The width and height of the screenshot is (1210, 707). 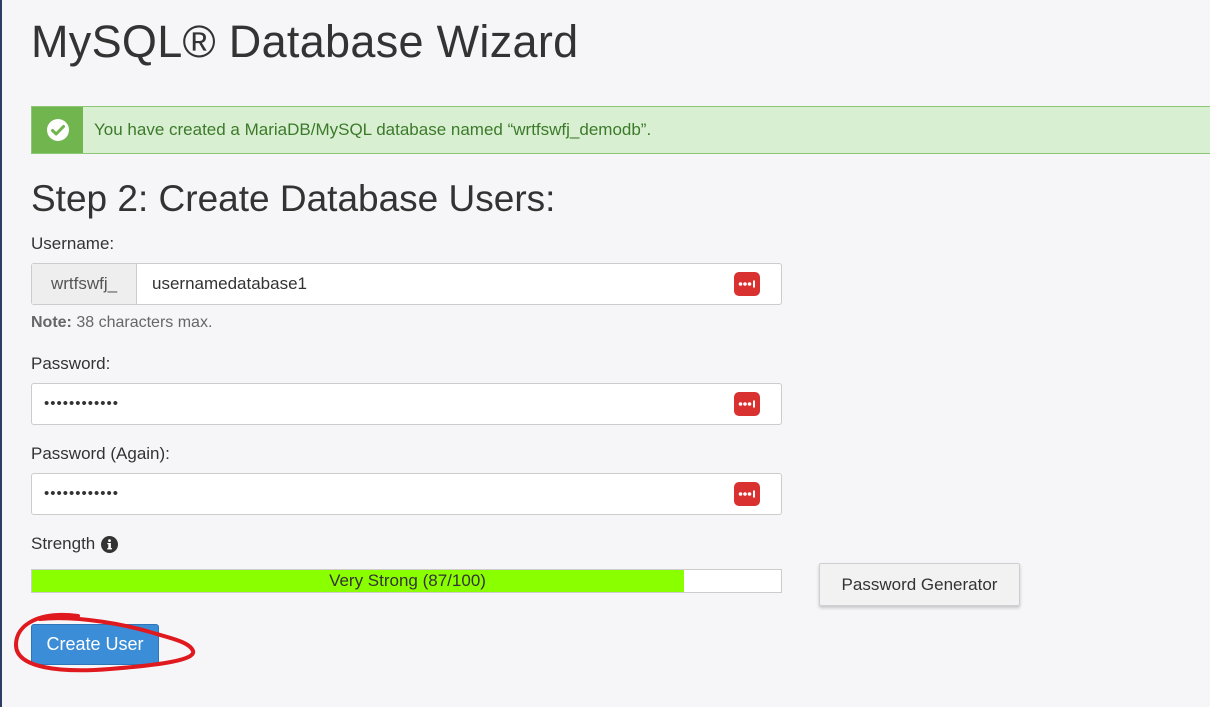 What do you see at coordinates (389, 404) in the screenshot?
I see `password-input` at bounding box center [389, 404].